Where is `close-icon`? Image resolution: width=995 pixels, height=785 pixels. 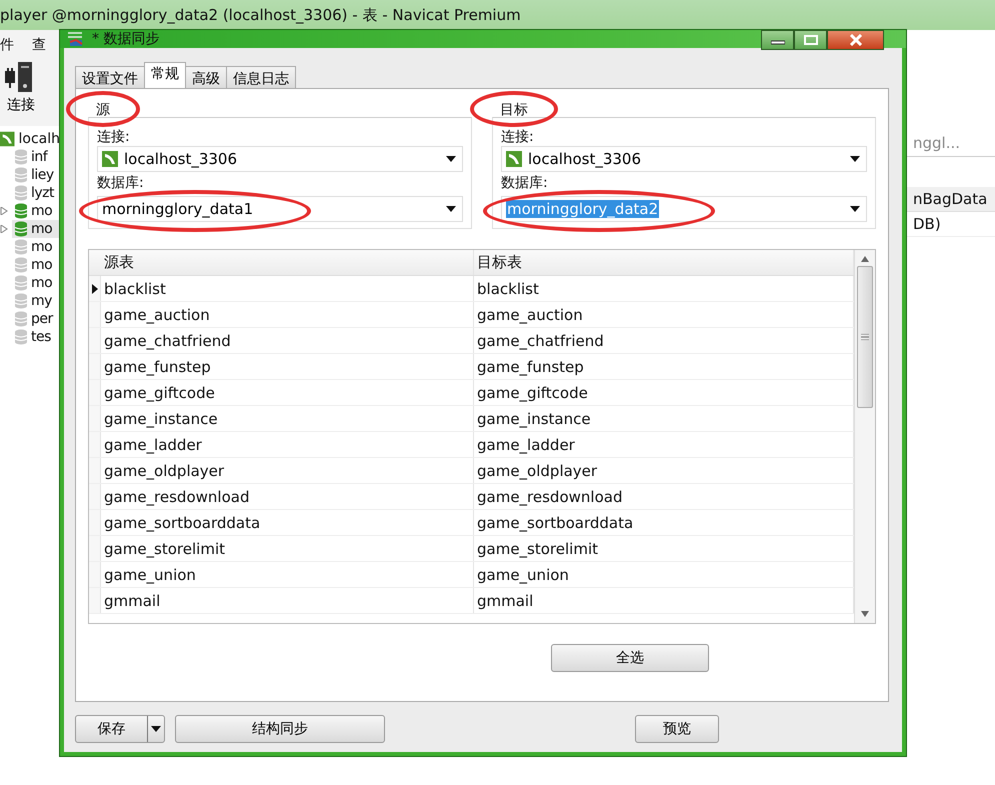 close-icon is located at coordinates (855, 40).